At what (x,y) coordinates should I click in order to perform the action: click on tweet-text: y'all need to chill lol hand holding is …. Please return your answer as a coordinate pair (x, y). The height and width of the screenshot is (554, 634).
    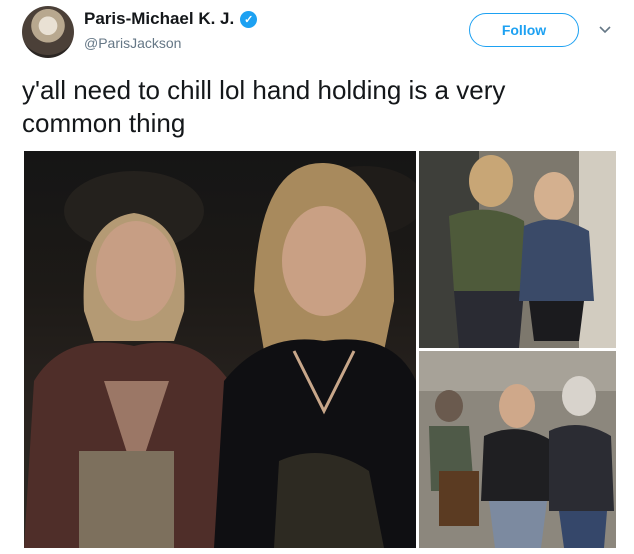
    Looking at the image, I should click on (264, 106).